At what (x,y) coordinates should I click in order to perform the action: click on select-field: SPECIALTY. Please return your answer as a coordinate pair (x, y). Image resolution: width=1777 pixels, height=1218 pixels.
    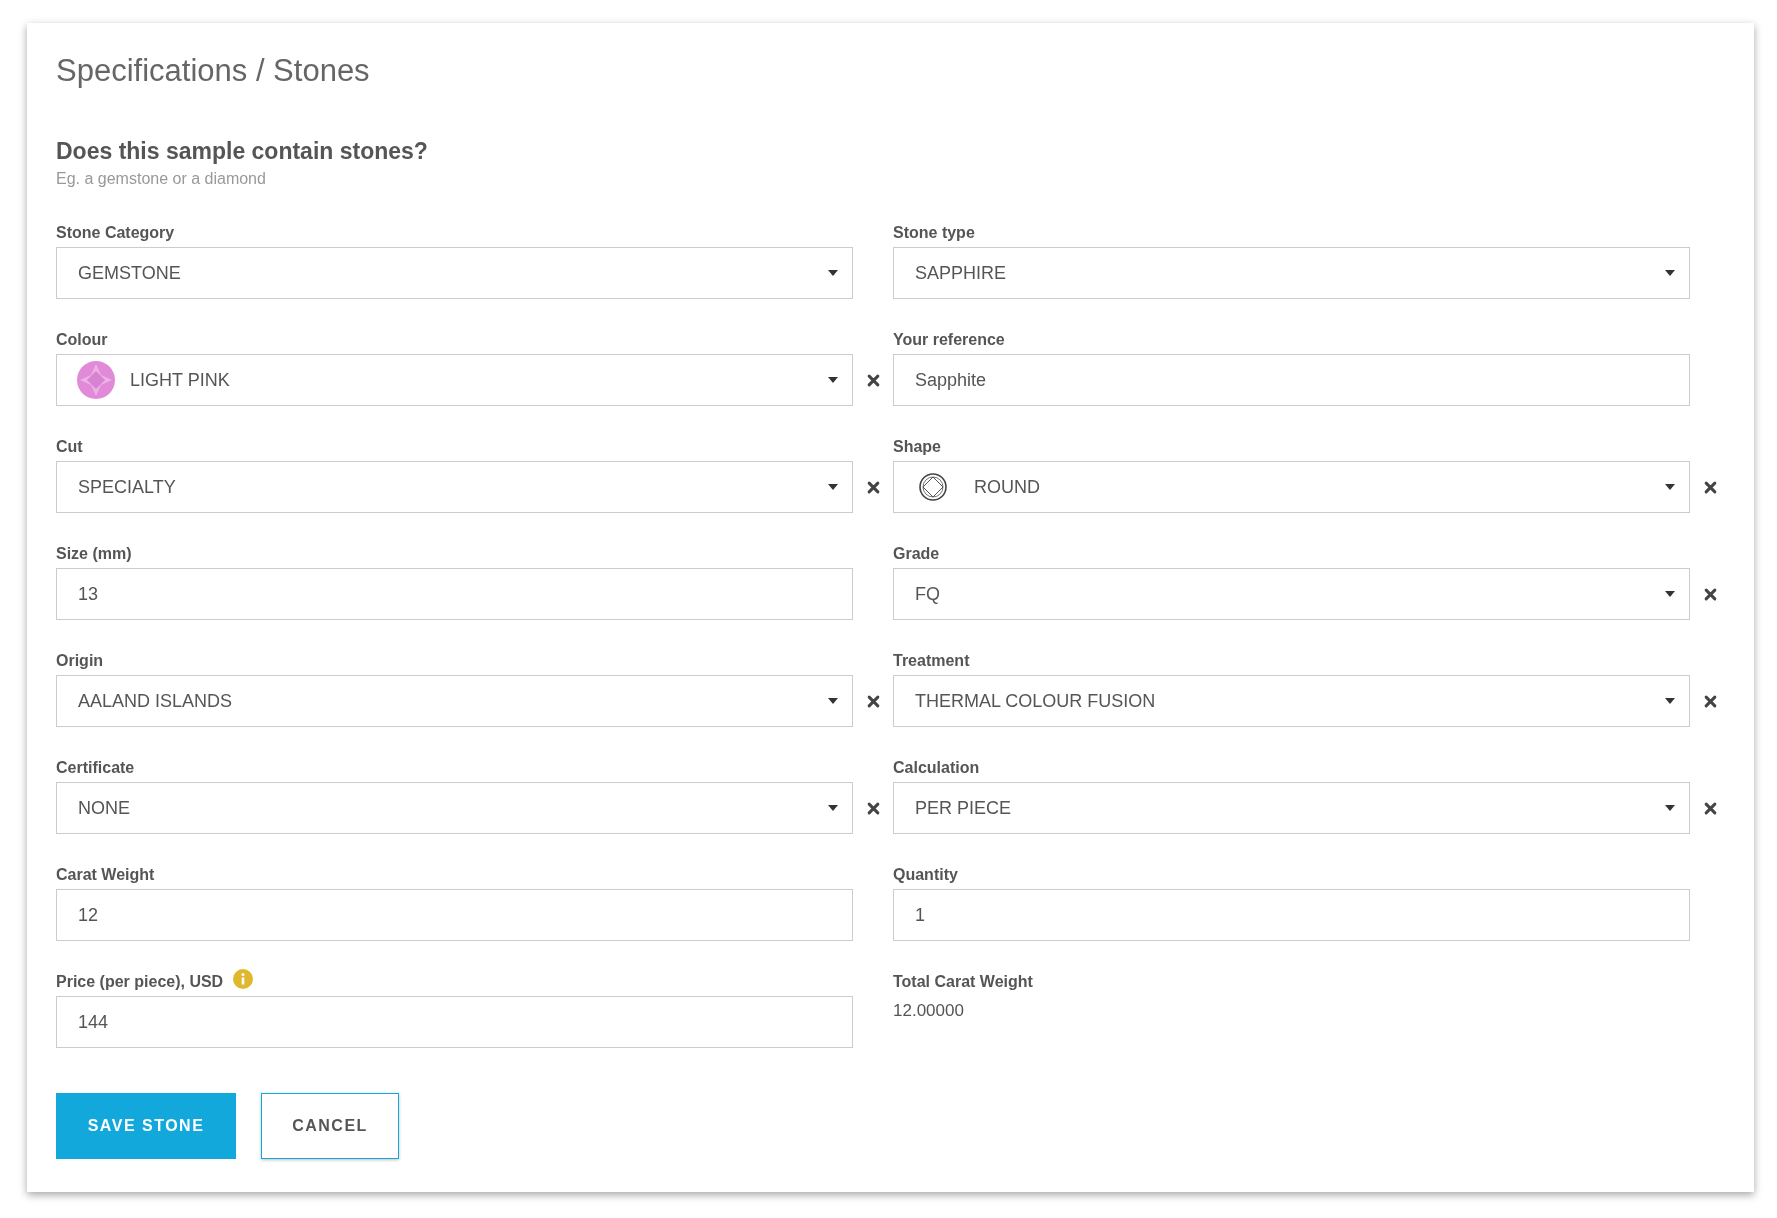
    Looking at the image, I should click on (454, 487).